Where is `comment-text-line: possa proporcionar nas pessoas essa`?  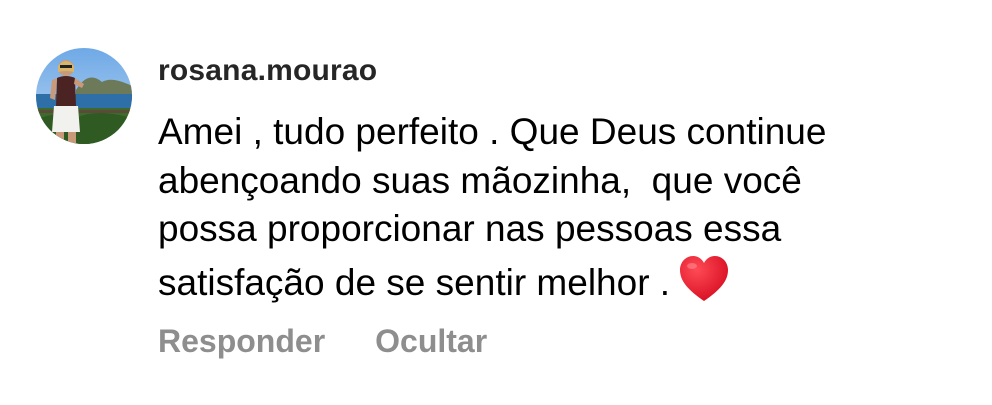 comment-text-line: possa proporcionar nas pessoas essa is located at coordinates (470, 228).